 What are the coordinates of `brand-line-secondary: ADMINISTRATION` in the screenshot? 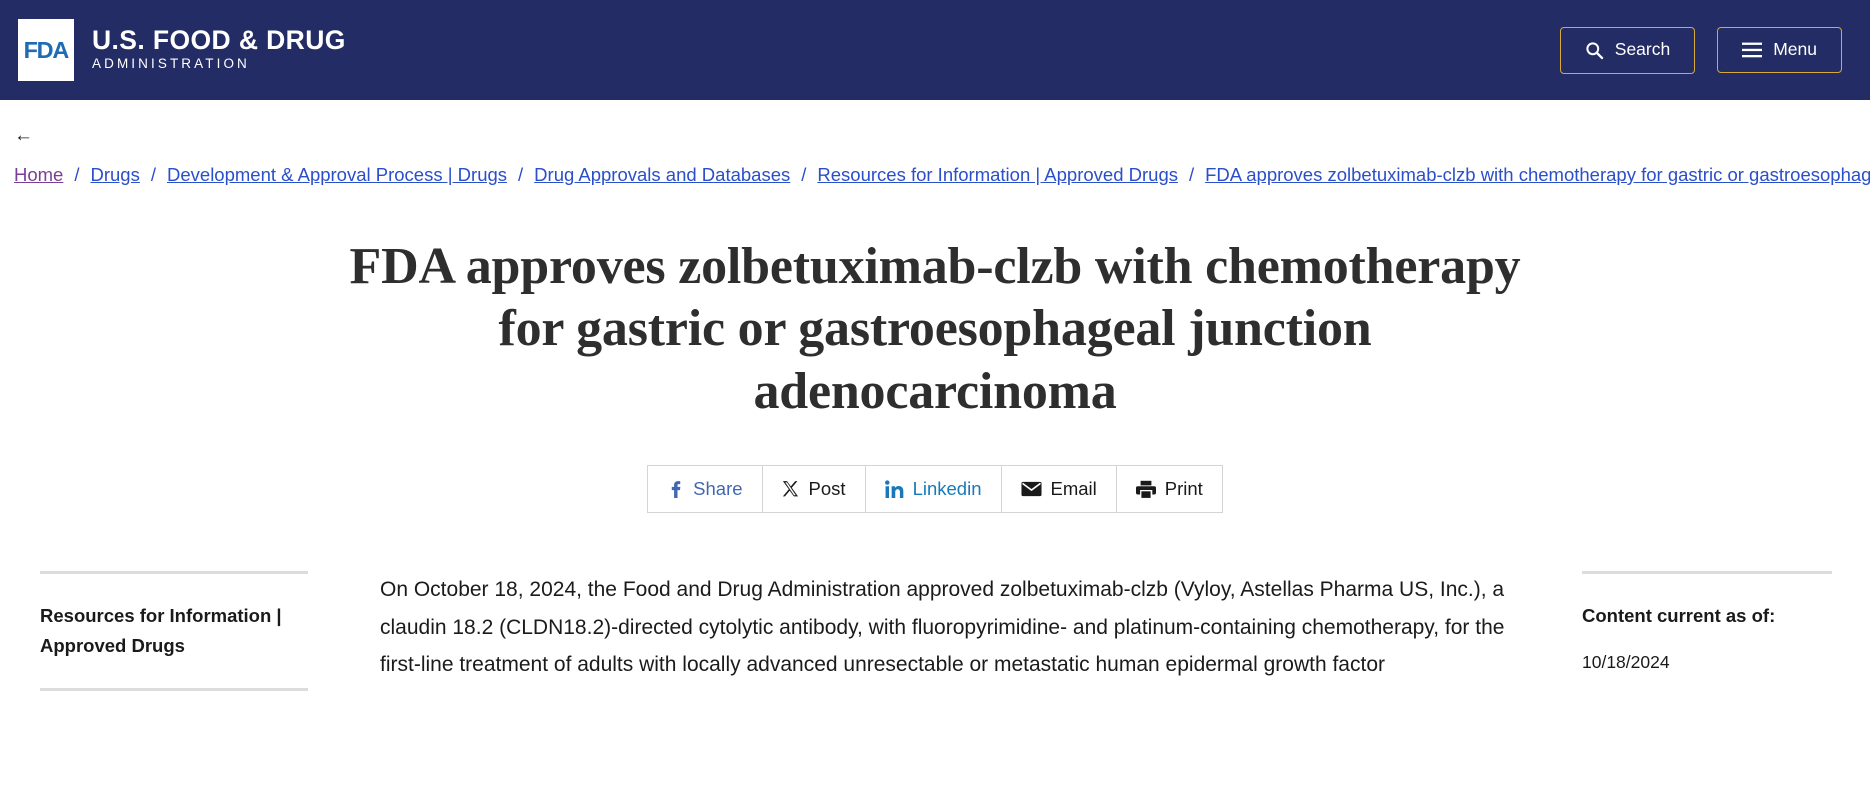 It's located at (171, 64).